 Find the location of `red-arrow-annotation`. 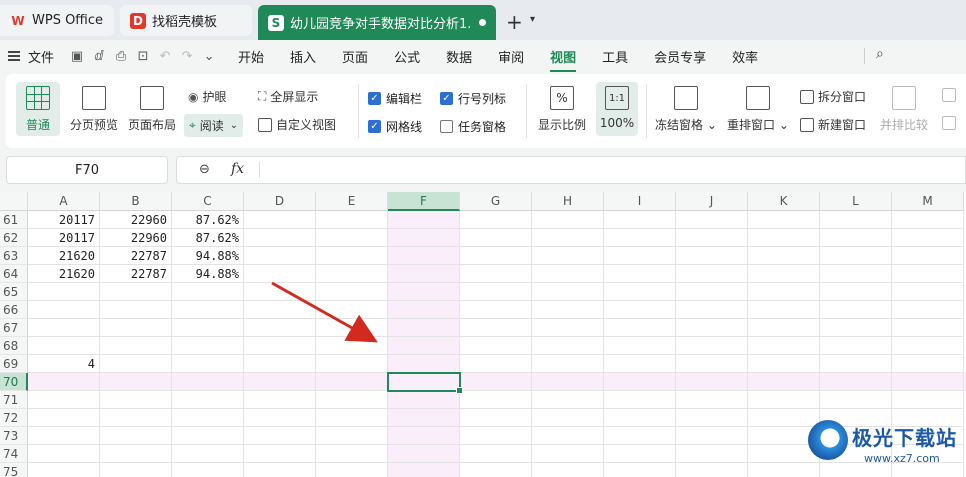

red-arrow-annotation is located at coordinates (324, 312).